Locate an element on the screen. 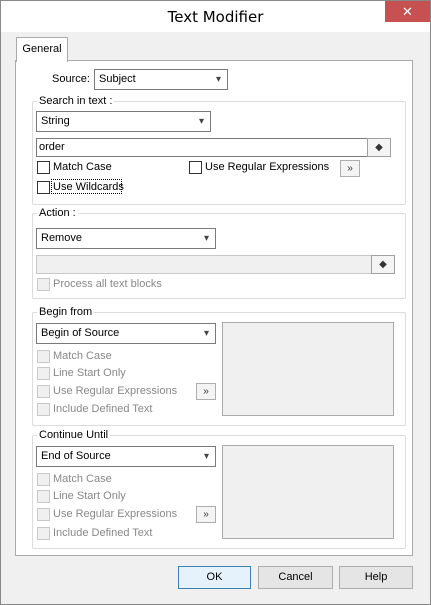  search-group-title: Search in text : is located at coordinates (76, 101).